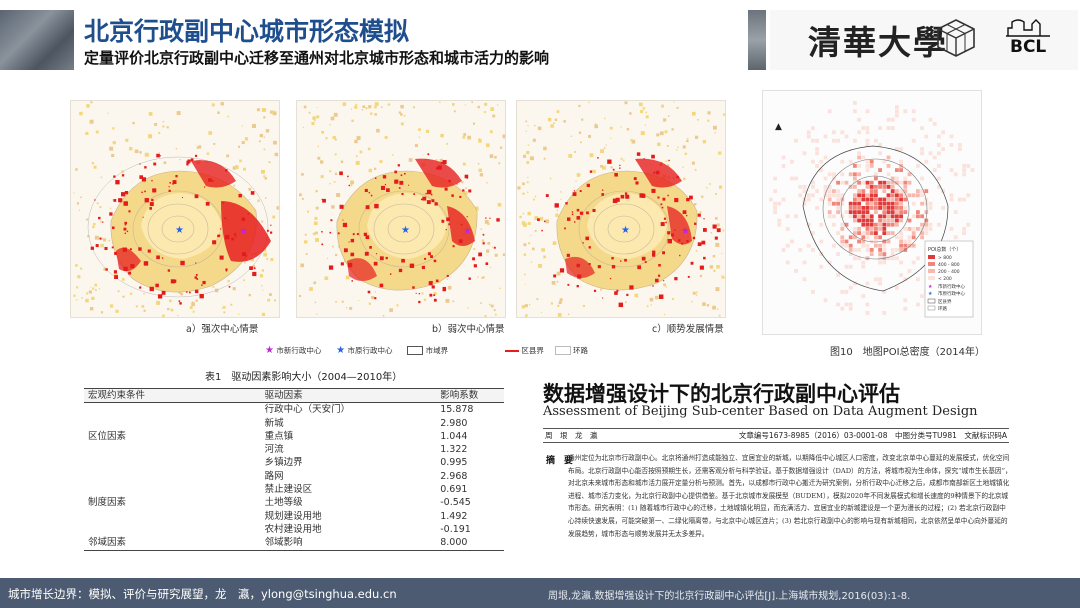 This screenshot has height=608, width=1080. I want to click on factor-cell: 新城, so click(274, 423).